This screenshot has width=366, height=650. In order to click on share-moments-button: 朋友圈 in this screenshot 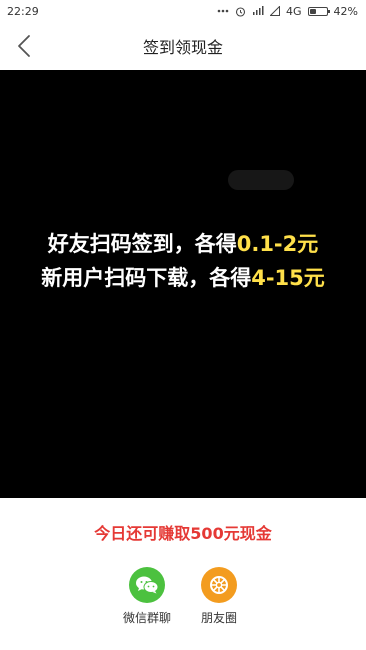, I will do `click(219, 596)`.